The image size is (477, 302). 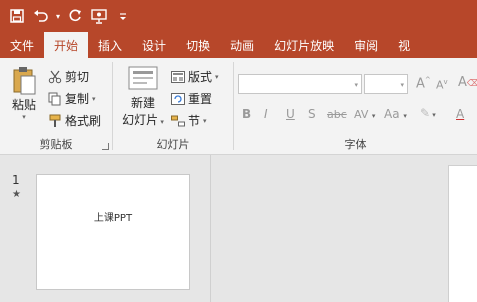 I want to click on tab-slideshow: 幻灯片放映, so click(x=304, y=45).